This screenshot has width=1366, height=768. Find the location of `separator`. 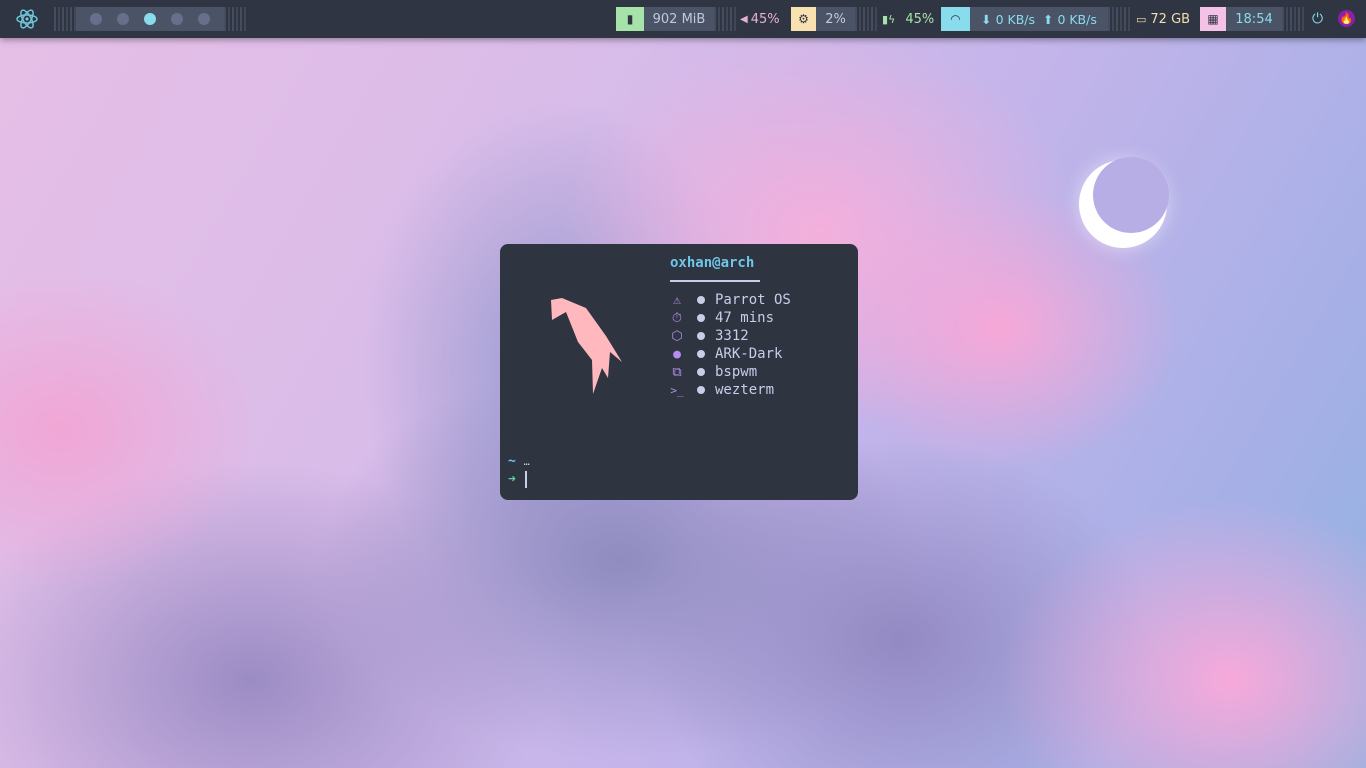

separator is located at coordinates (715, 281).